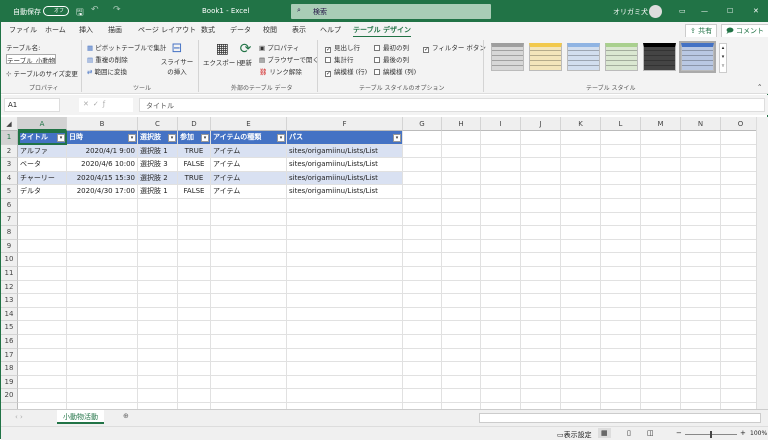 This screenshot has width=768, height=440. I want to click on cell: sites/origamiinu/Lists/List, so click(345, 178).